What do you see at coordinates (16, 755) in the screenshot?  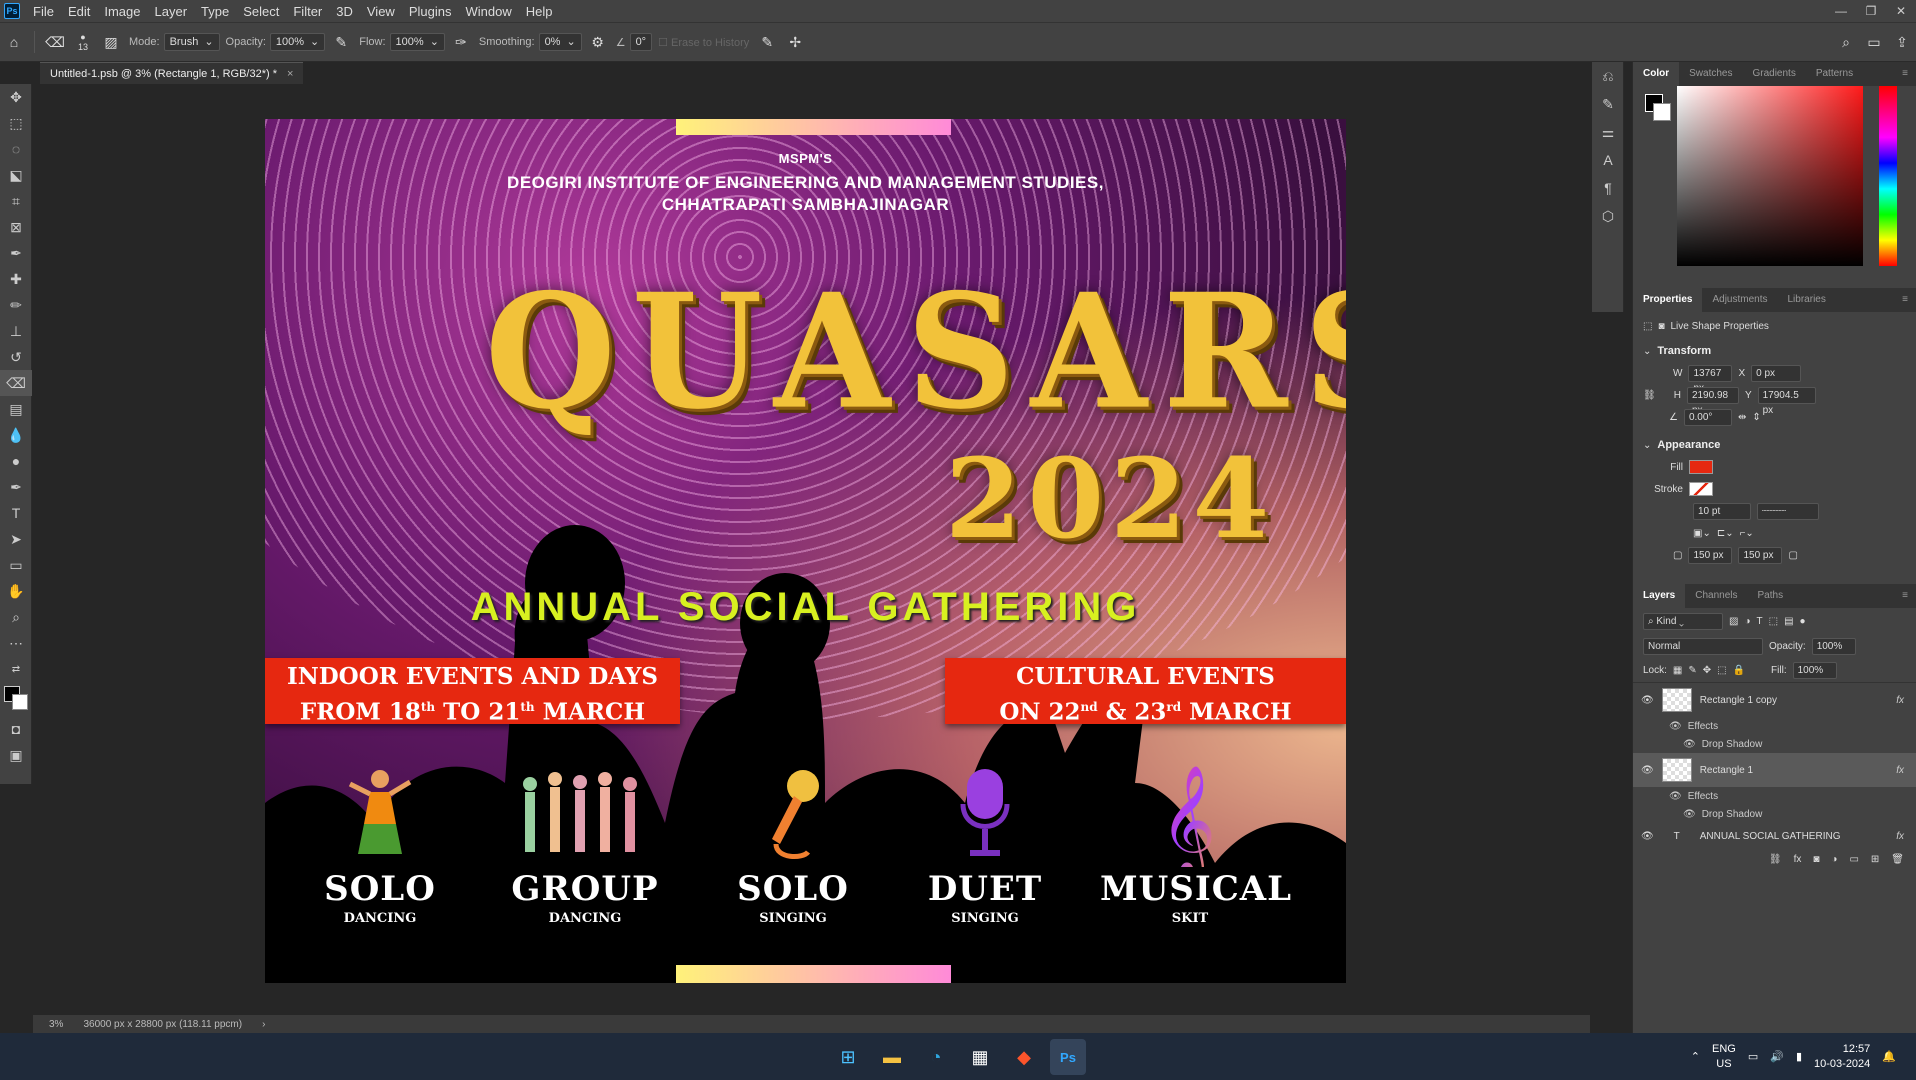 I see `screen-mode-icon: ▣` at bounding box center [16, 755].